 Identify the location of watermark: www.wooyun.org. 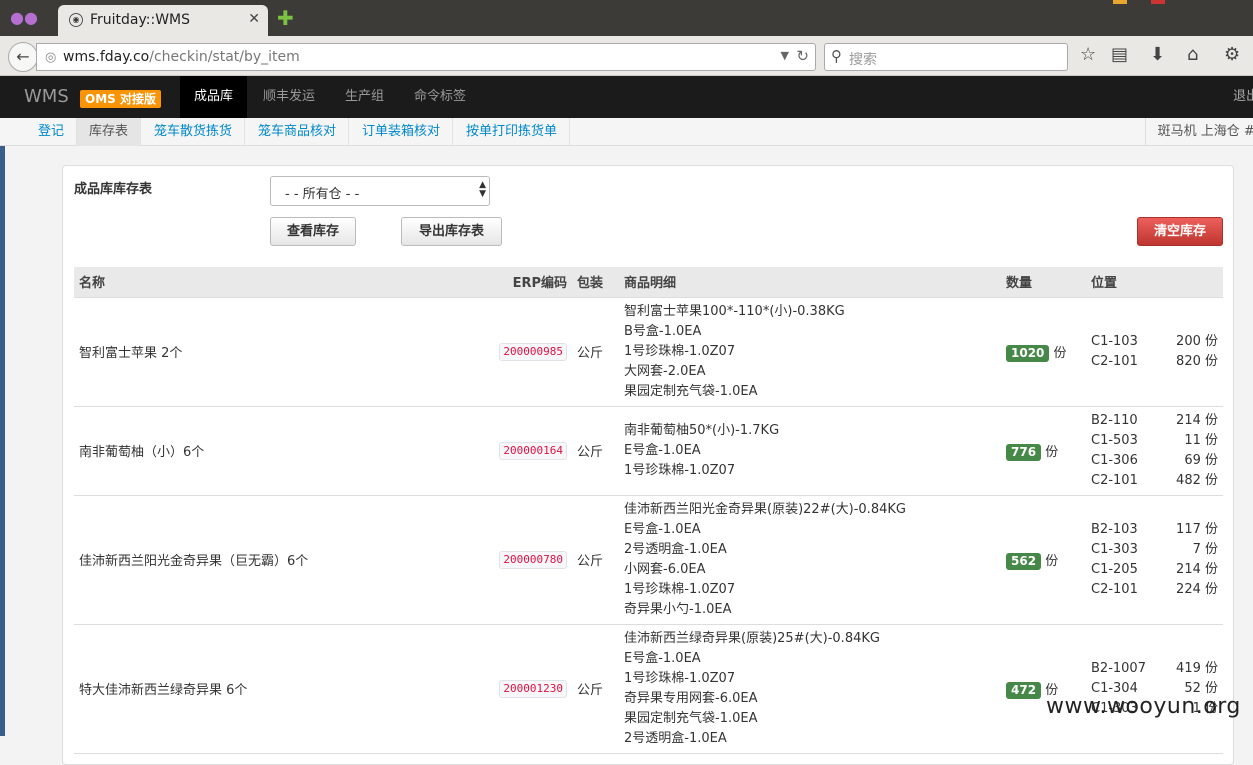
(1143, 706).